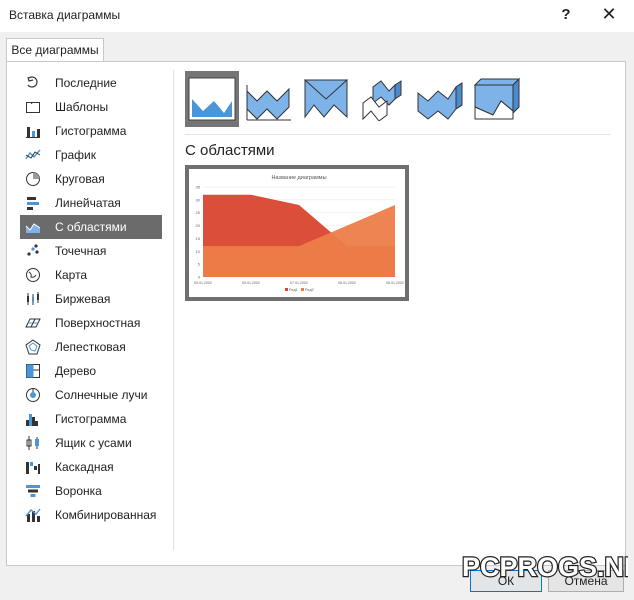 Image resolution: width=634 pixels, height=600 pixels. I want to click on help-button: ?, so click(566, 14).